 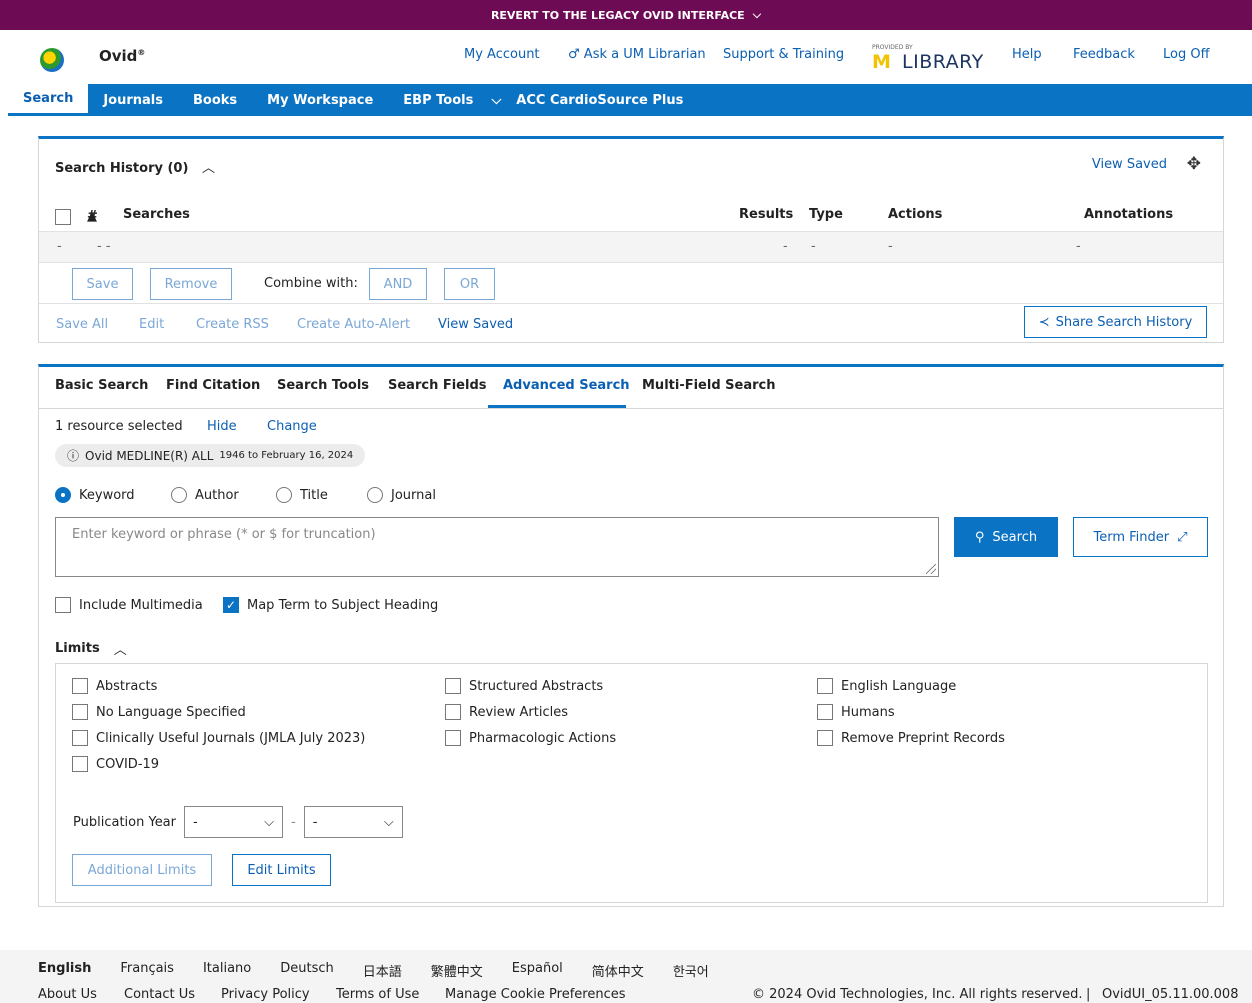 What do you see at coordinates (284, 495) in the screenshot?
I see `radio-title-control` at bounding box center [284, 495].